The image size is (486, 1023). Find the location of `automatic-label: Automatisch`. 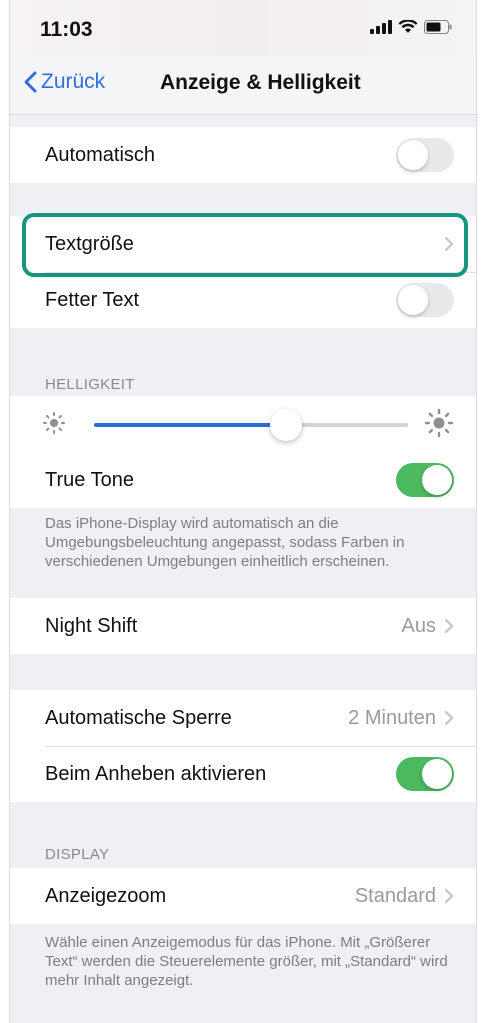

automatic-label: Automatisch is located at coordinates (100, 154).